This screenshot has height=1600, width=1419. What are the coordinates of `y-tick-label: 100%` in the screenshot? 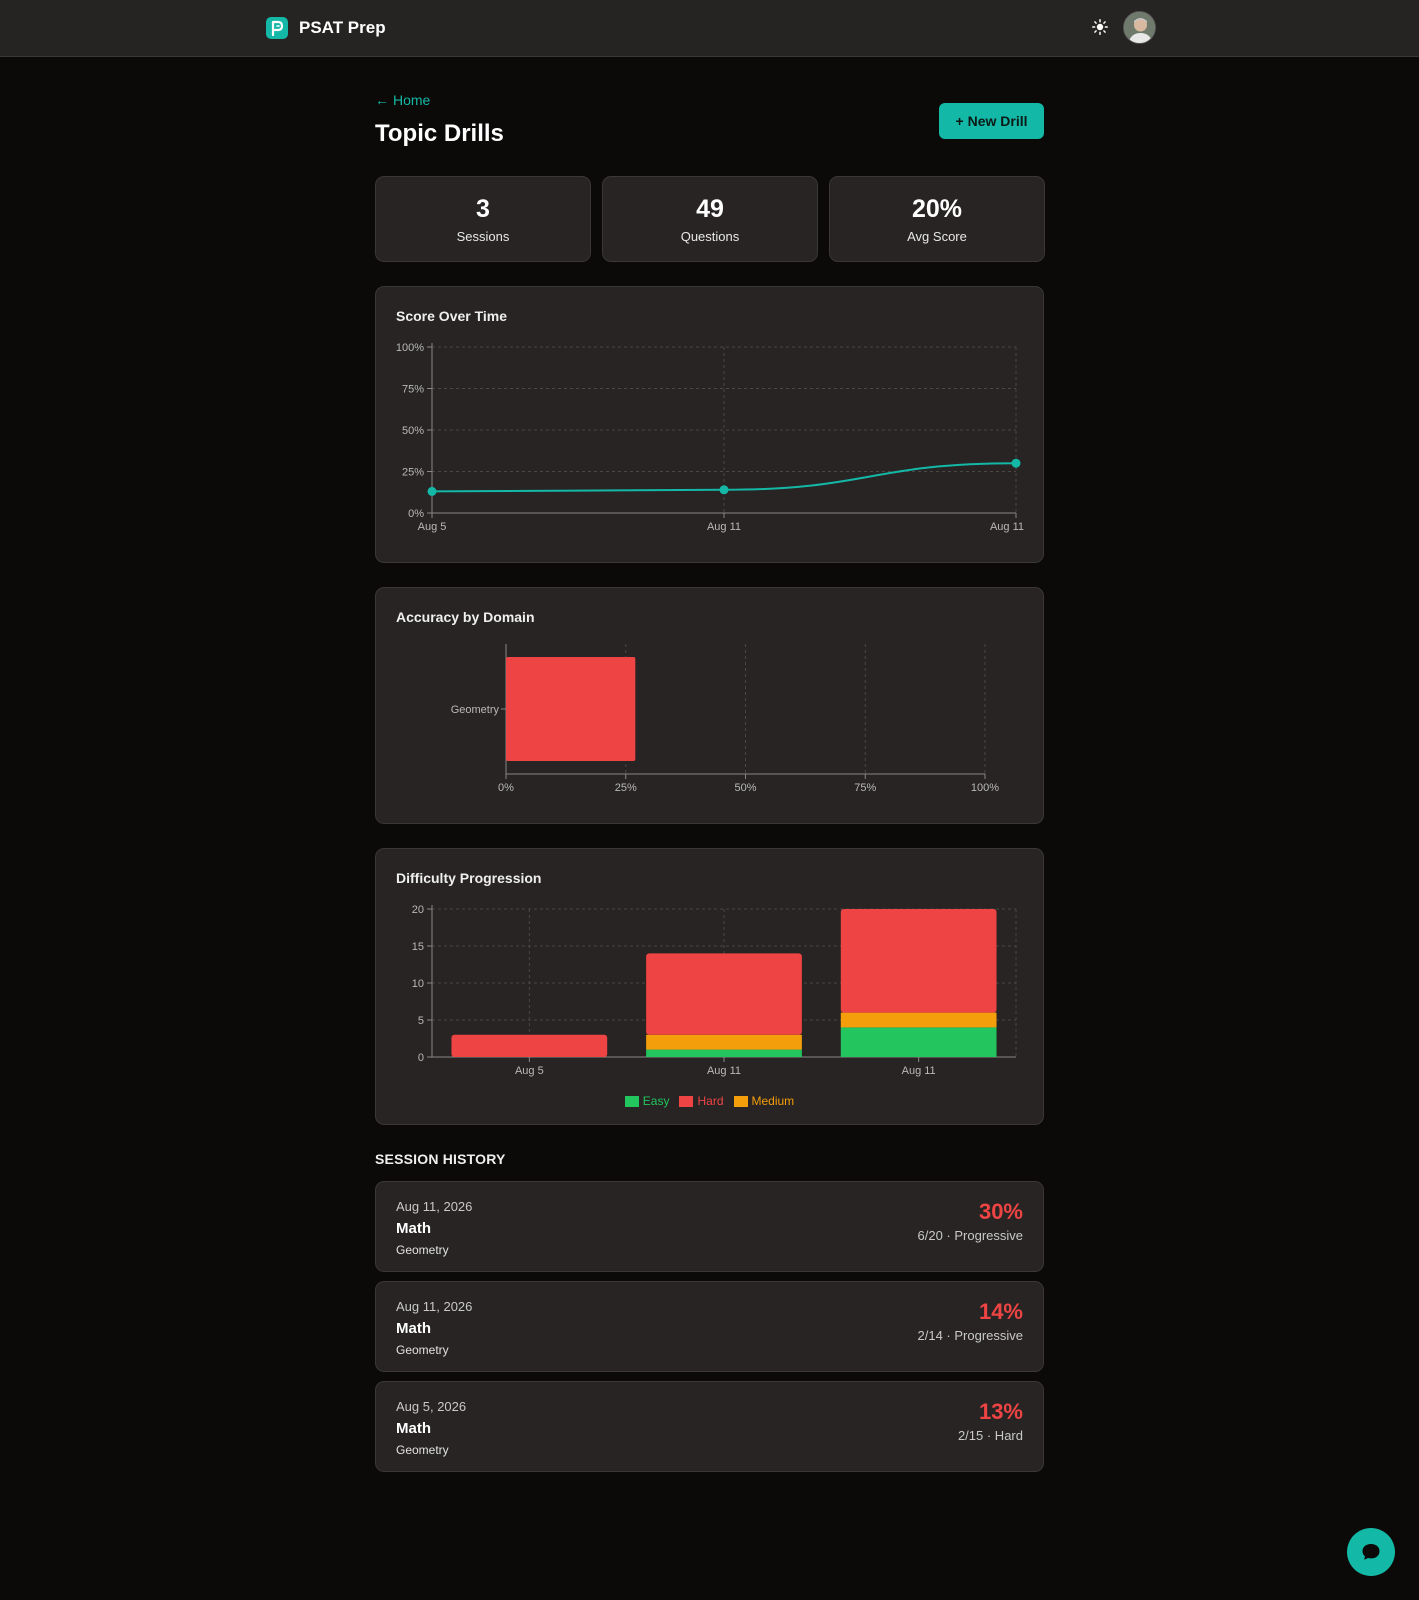 It's located at (410, 348).